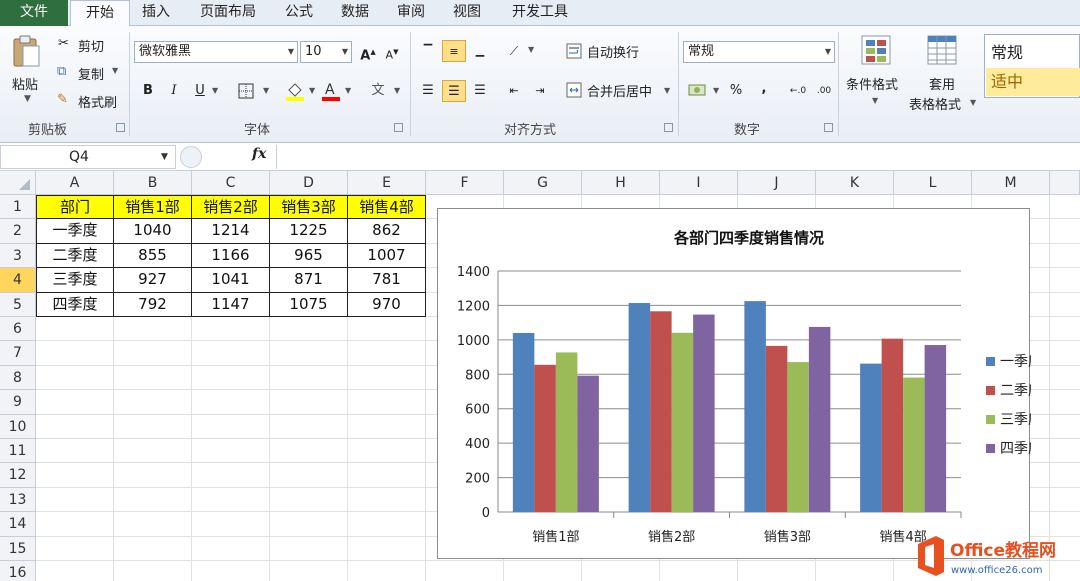 The height and width of the screenshot is (581, 1080). Describe the element at coordinates (613, 51) in the screenshot. I see `wrap-text-button: 自动换行` at that location.